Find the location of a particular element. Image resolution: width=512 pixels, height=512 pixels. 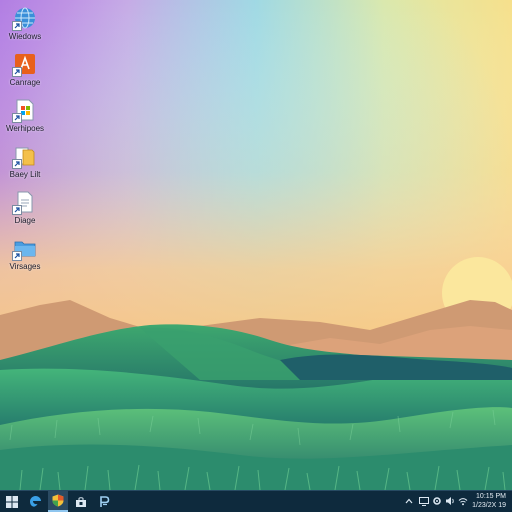

clock-time: 10:15 PM is located at coordinates (491, 496).